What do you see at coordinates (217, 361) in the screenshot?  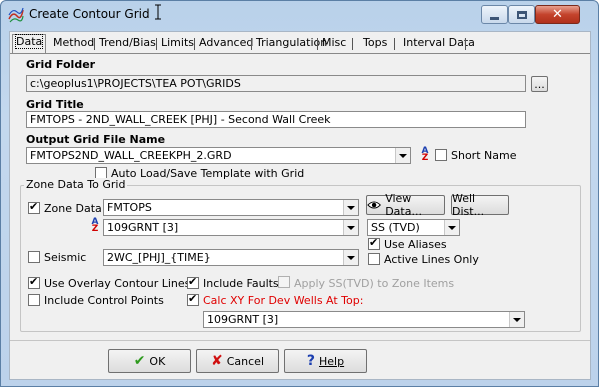 I see `x-icon: ✘` at bounding box center [217, 361].